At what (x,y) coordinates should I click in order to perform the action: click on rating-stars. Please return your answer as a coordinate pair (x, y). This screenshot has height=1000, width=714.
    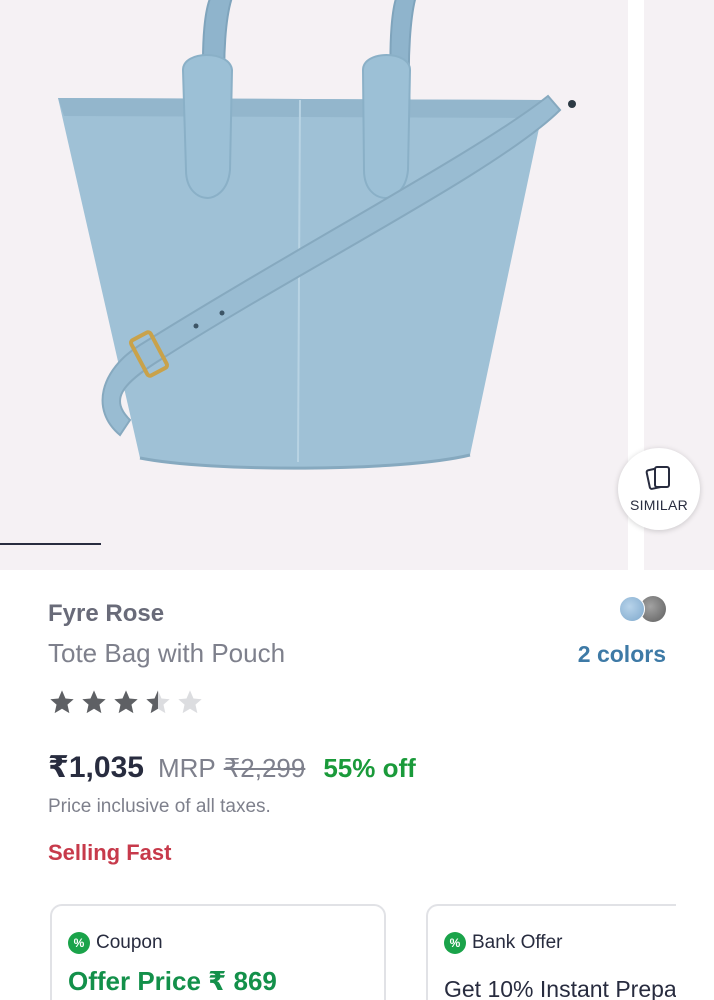
    Looking at the image, I should click on (126, 702).